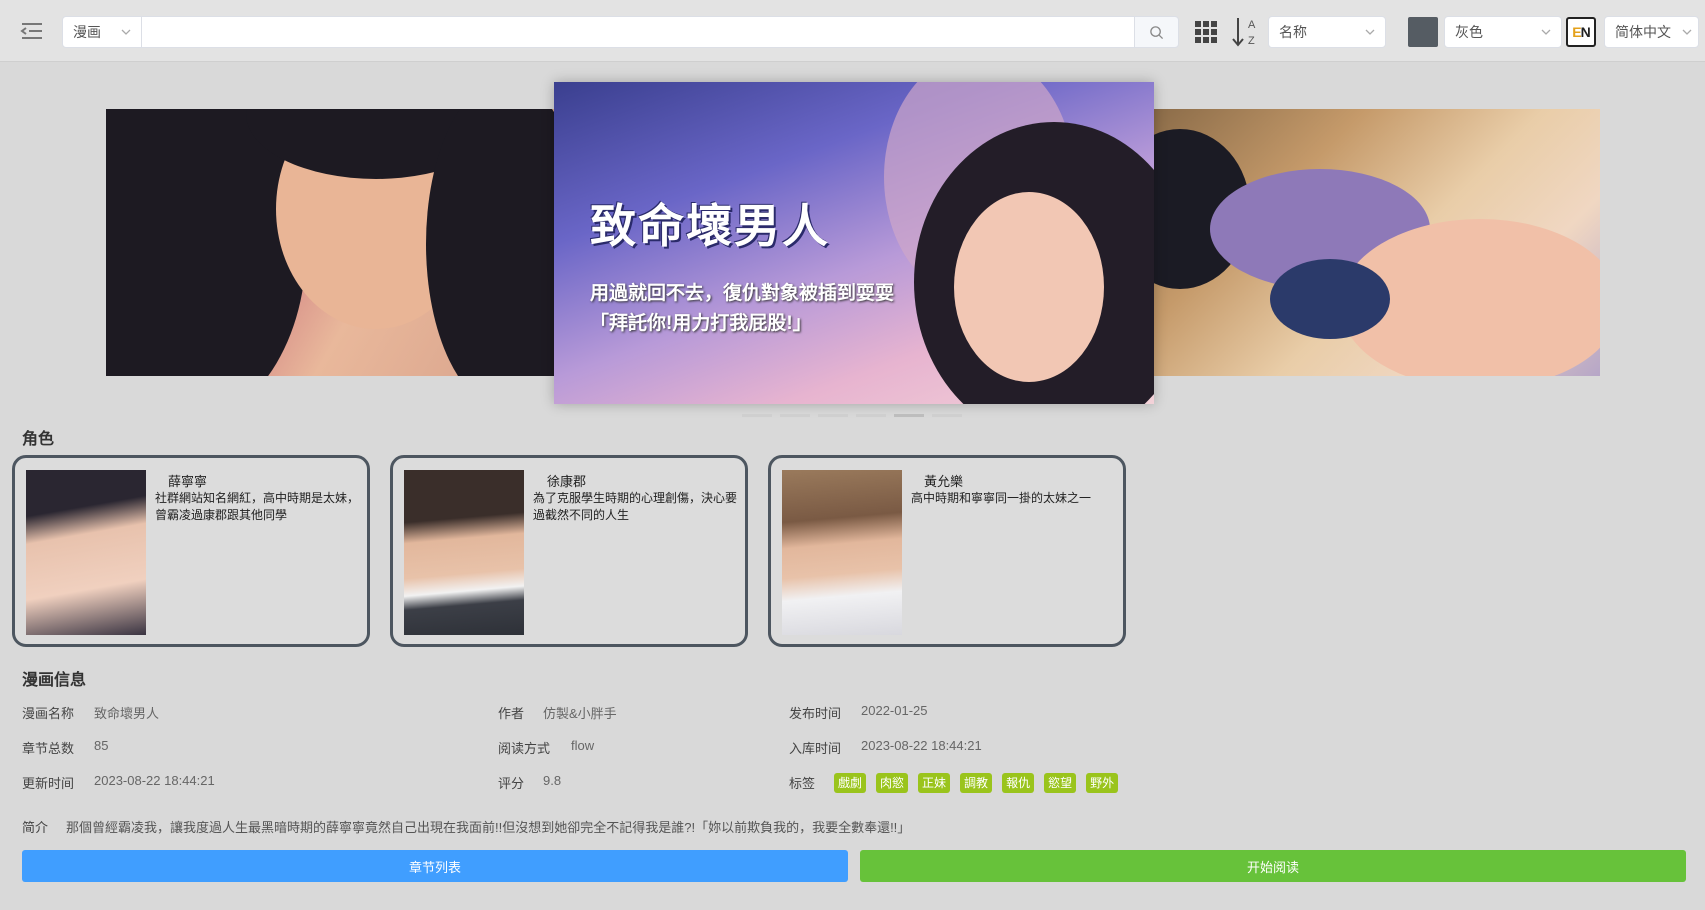 The width and height of the screenshot is (1705, 910). What do you see at coordinates (511, 783) in the screenshot?
I see `rating-label: 评分` at bounding box center [511, 783].